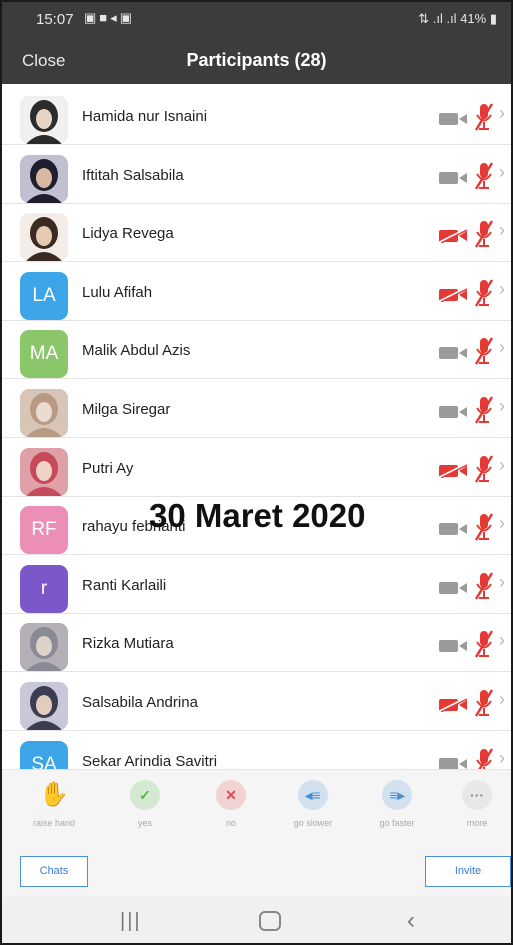  I want to click on action-bar: Chats Invite, so click(256, 869).